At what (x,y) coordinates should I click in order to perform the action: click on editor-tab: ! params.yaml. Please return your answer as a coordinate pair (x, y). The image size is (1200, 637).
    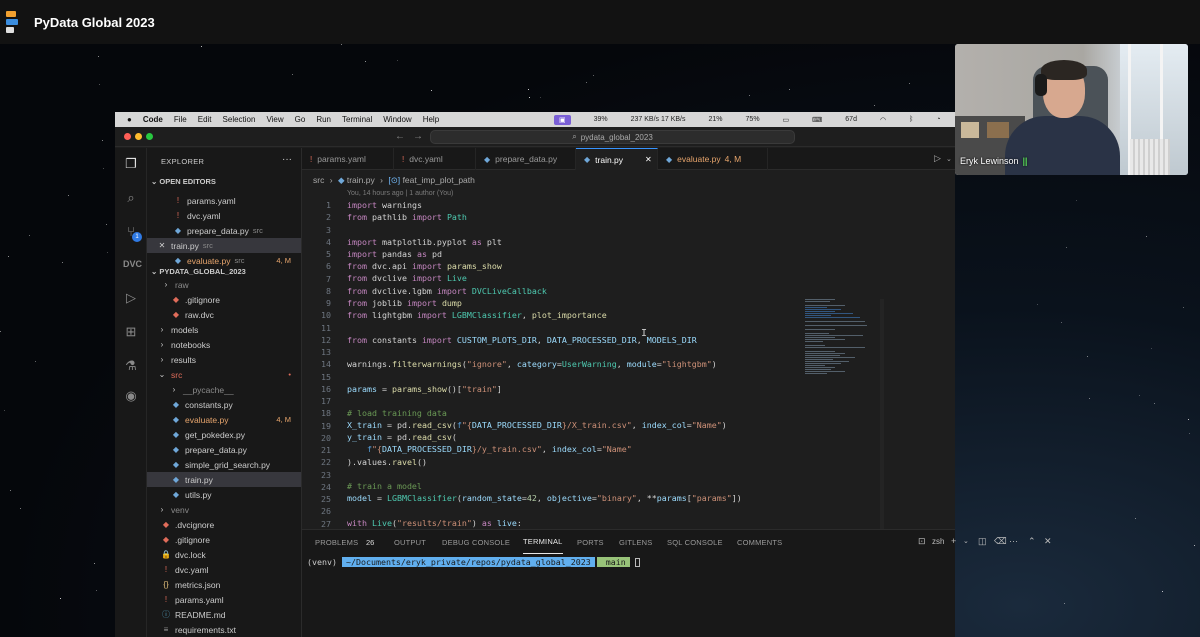
    Looking at the image, I should click on (348, 159).